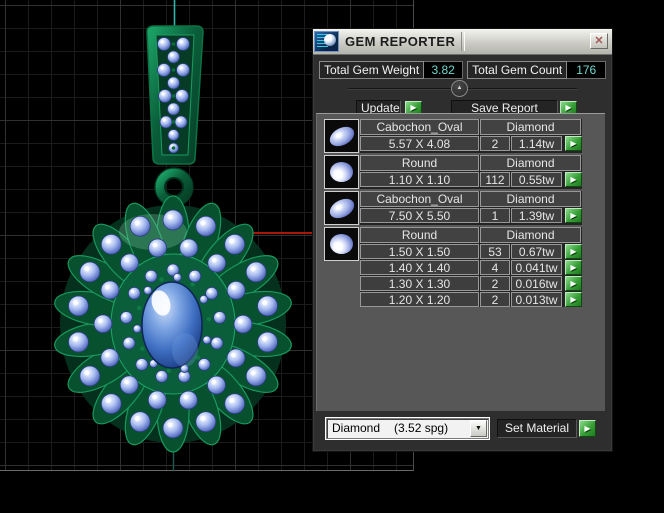  I want to click on gem-weight-cell: 0.67tw, so click(536, 251).